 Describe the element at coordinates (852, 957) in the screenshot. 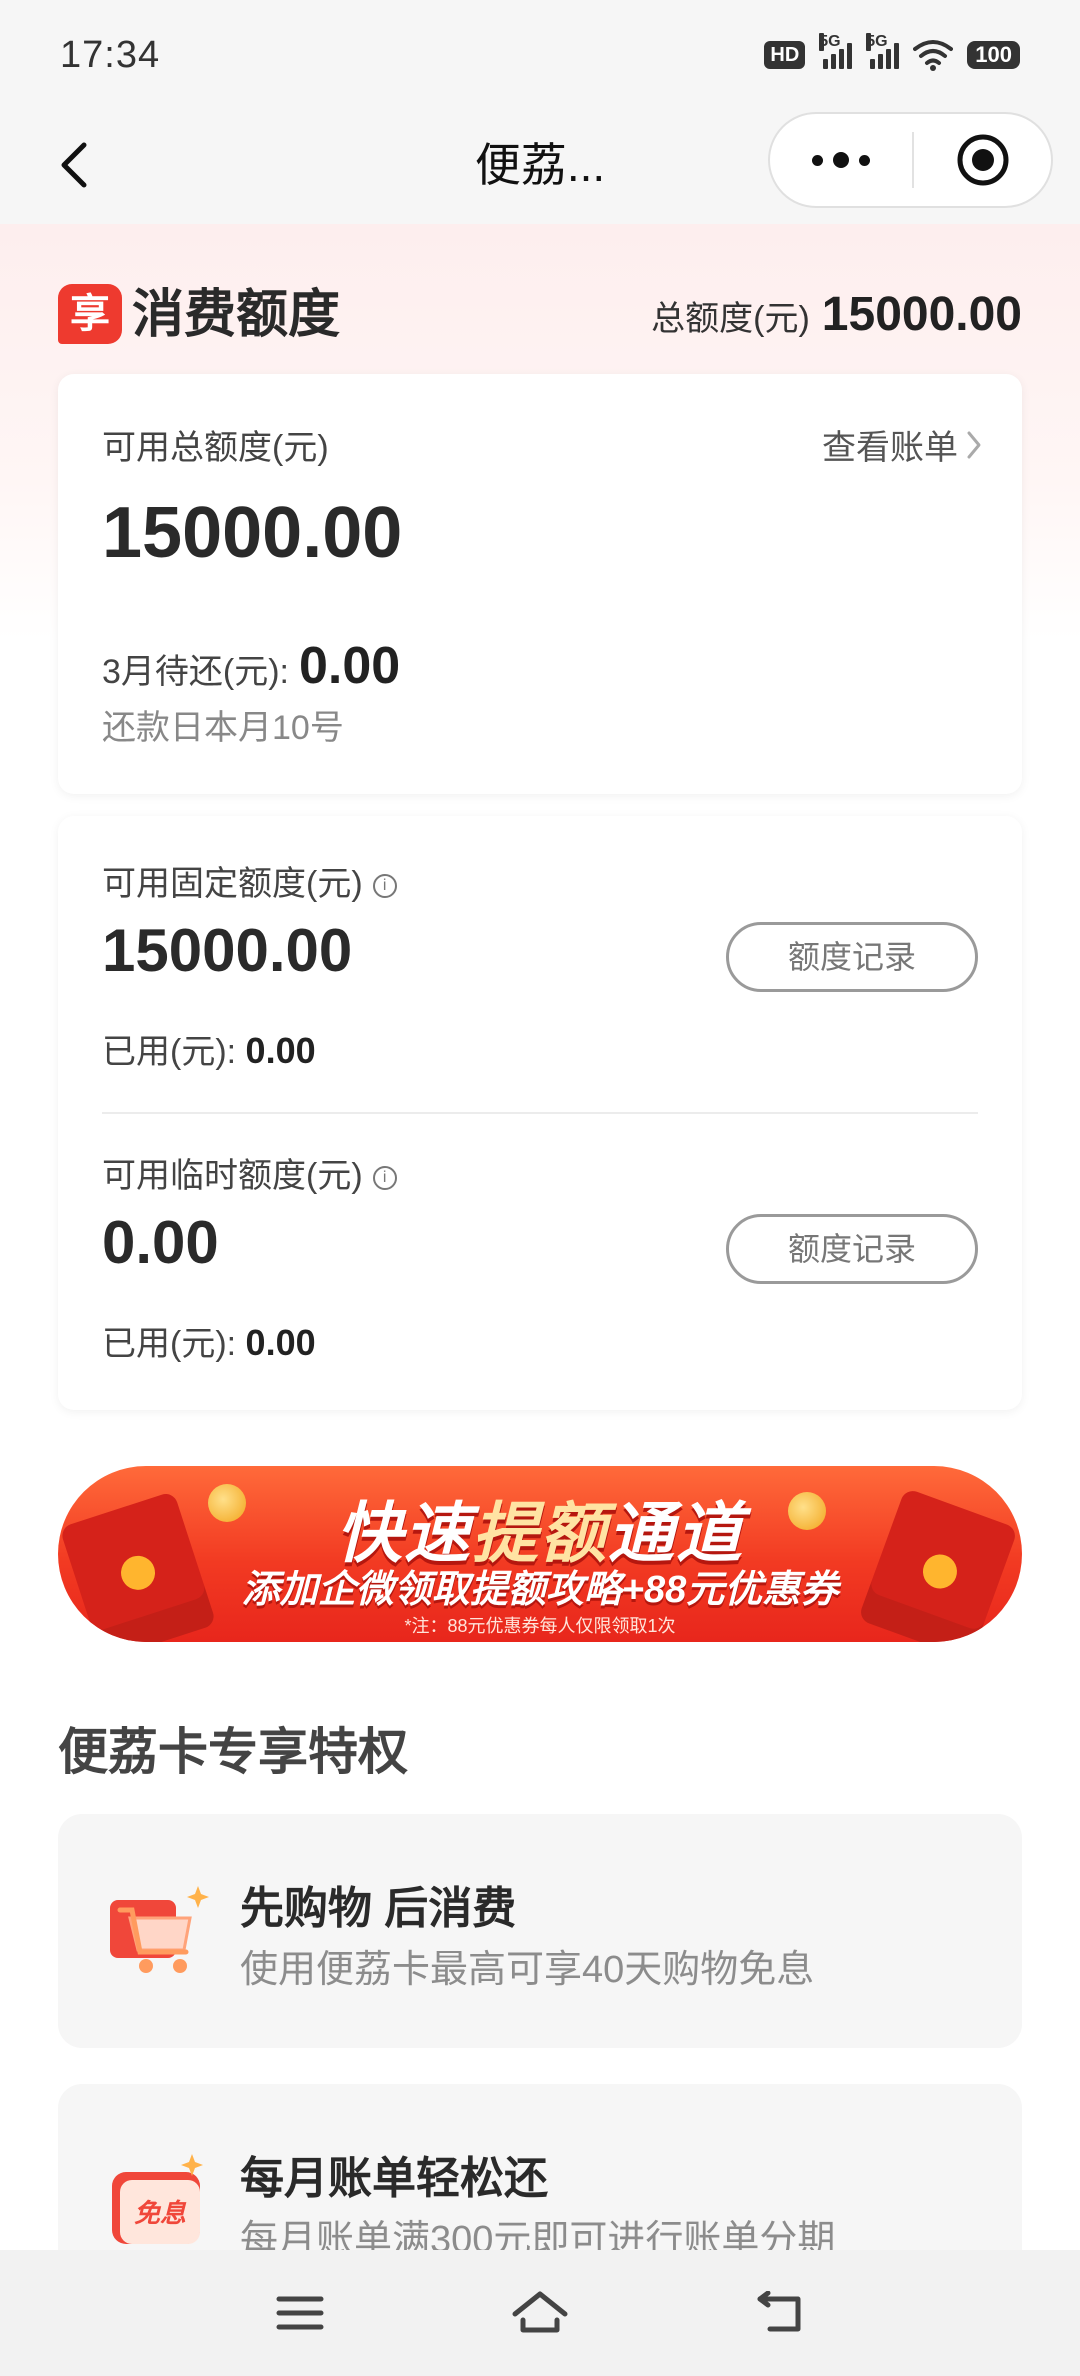

I see `fixed-credit-record-button: 额度记录` at that location.